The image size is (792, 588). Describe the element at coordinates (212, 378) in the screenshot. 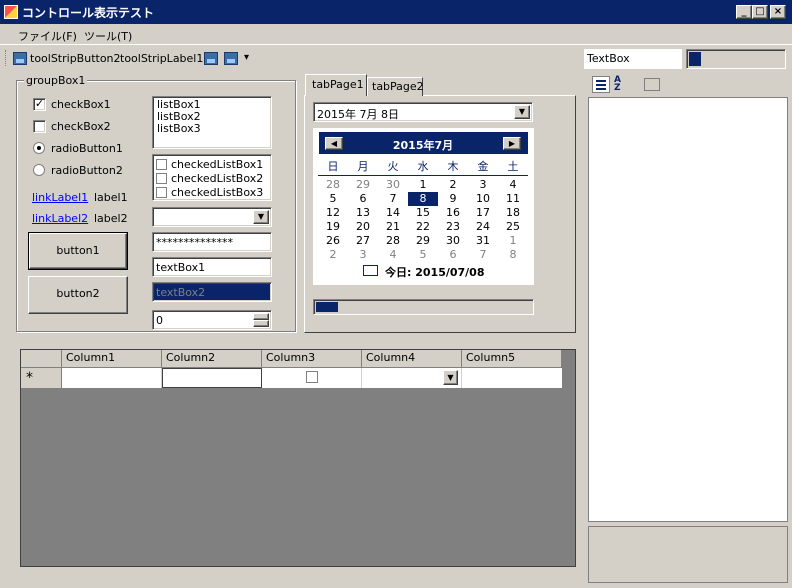

I see `grid-cell-textbox` at that location.